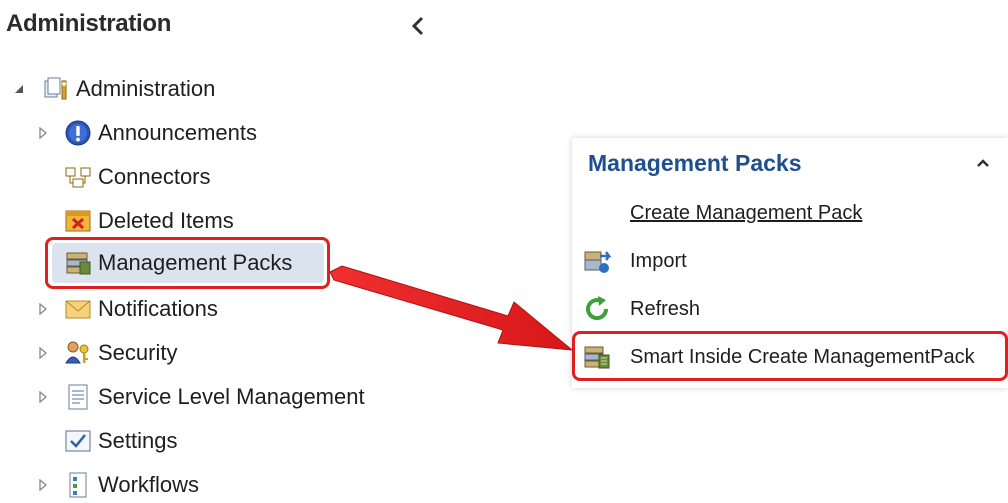 The image size is (1008, 503). I want to click on page-title: Administration, so click(89, 23).